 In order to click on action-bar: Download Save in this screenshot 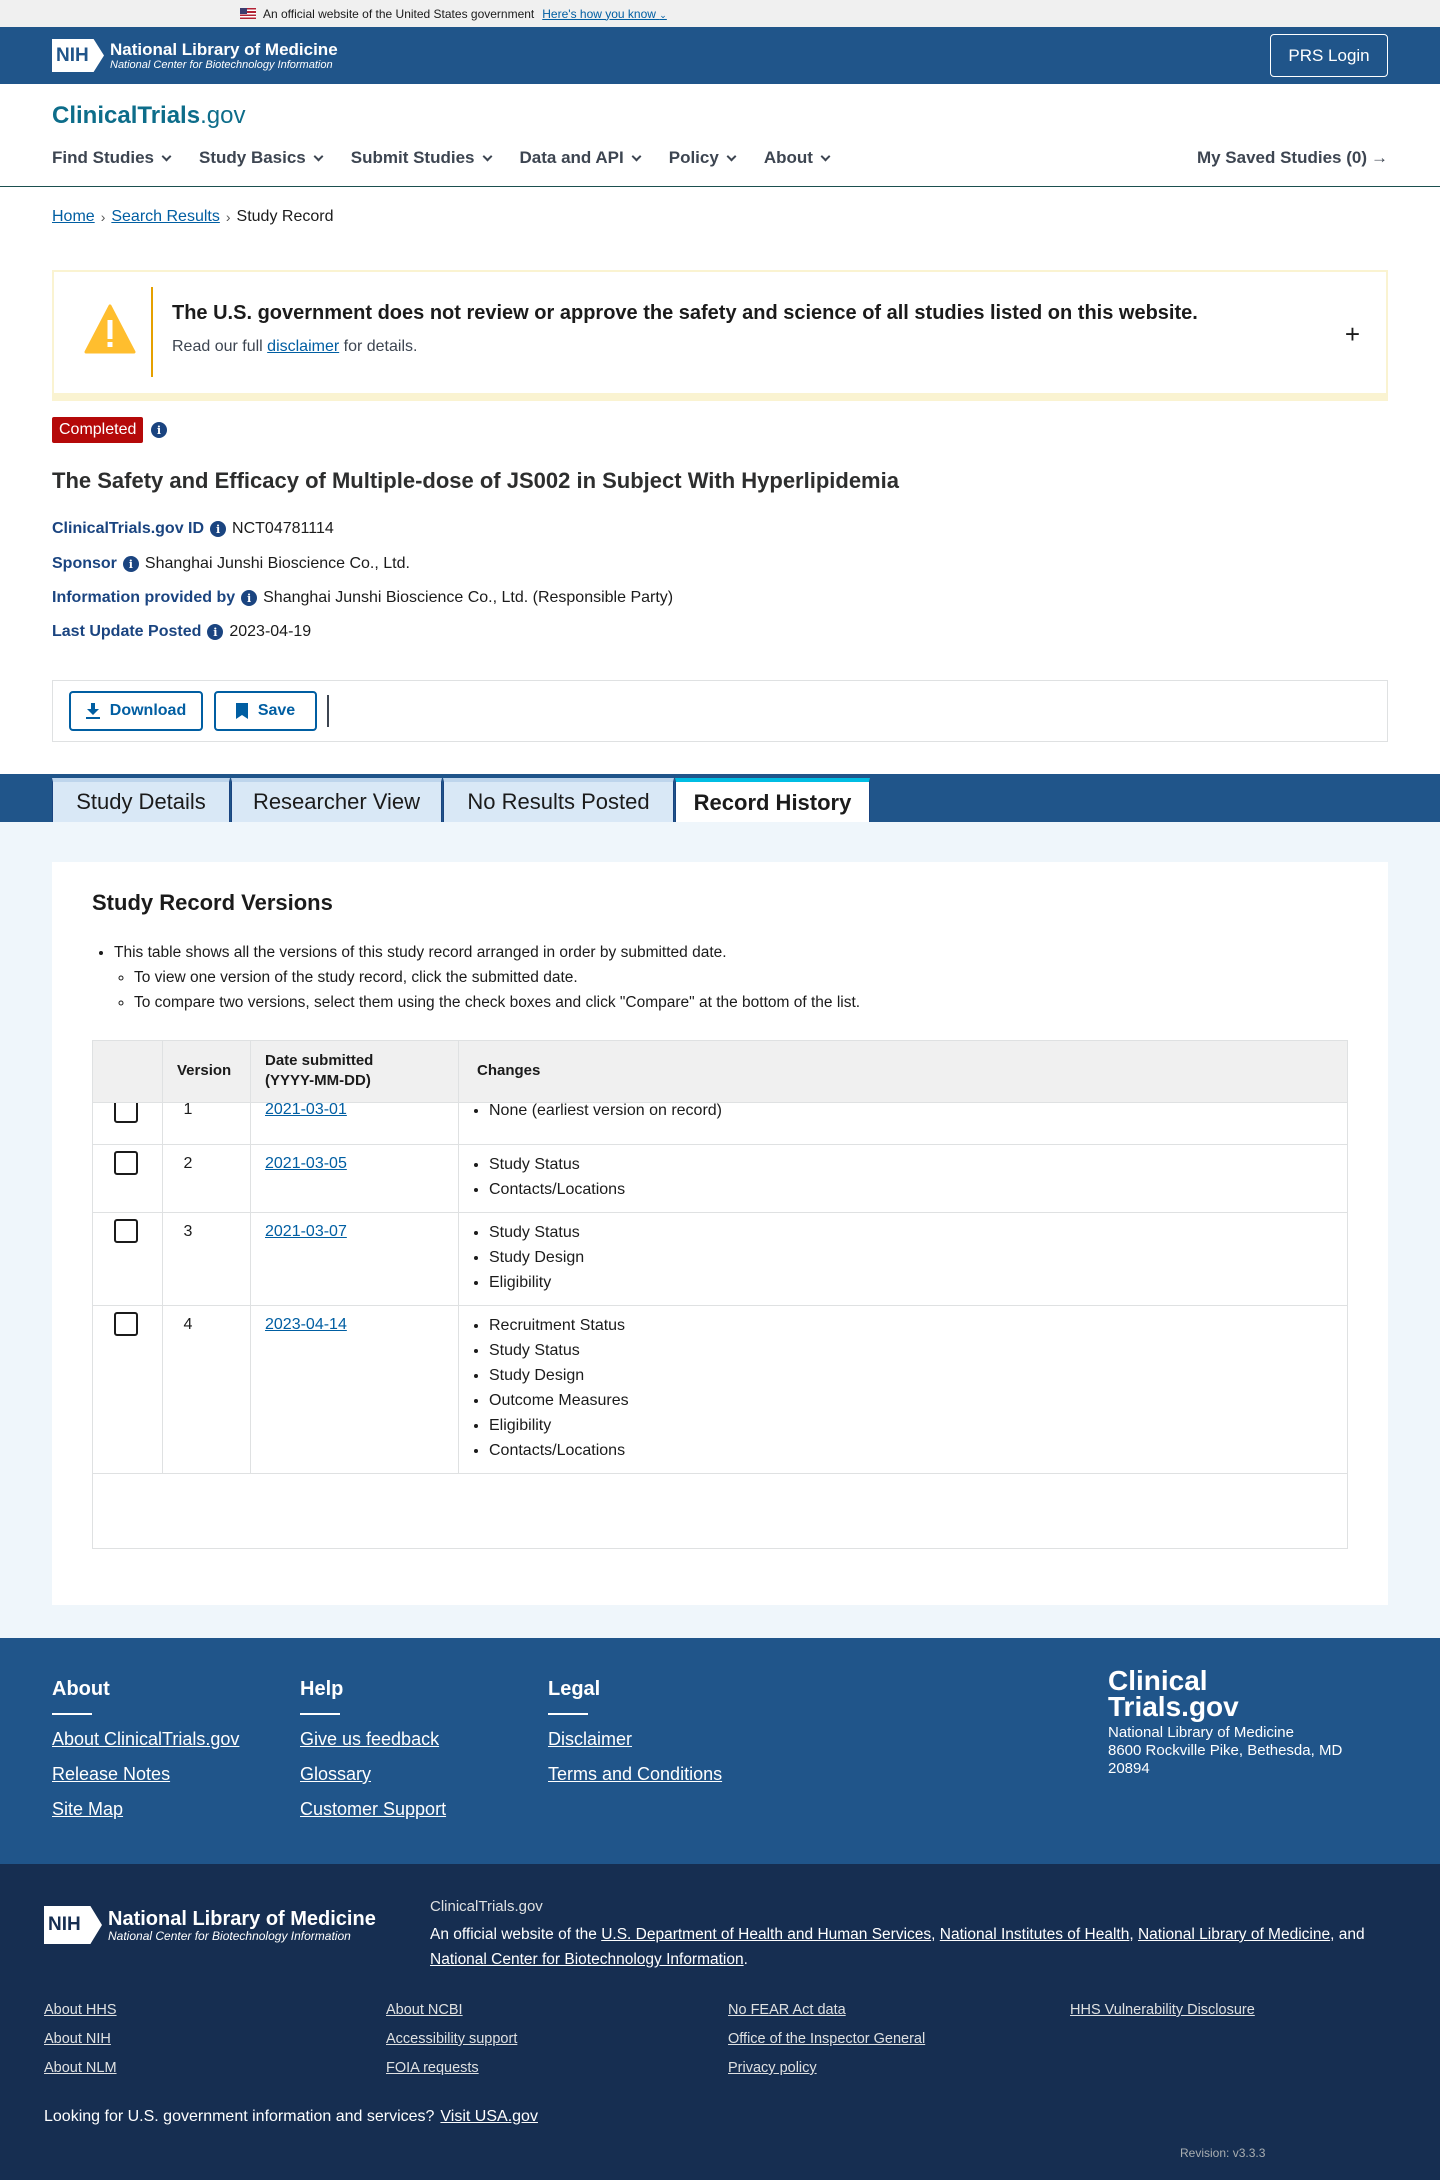, I will do `click(720, 711)`.